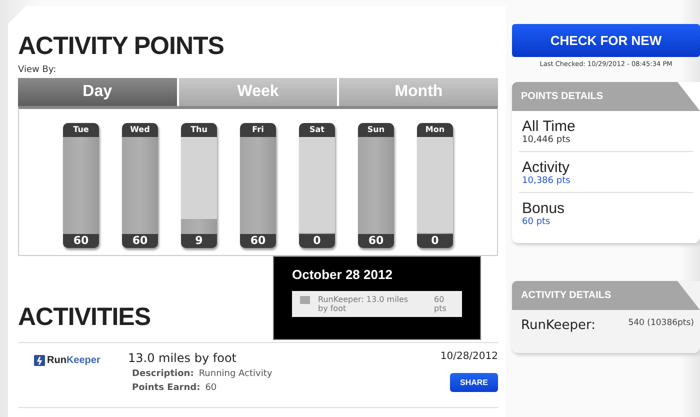  I want to click on points-label: Activity, so click(546, 167).